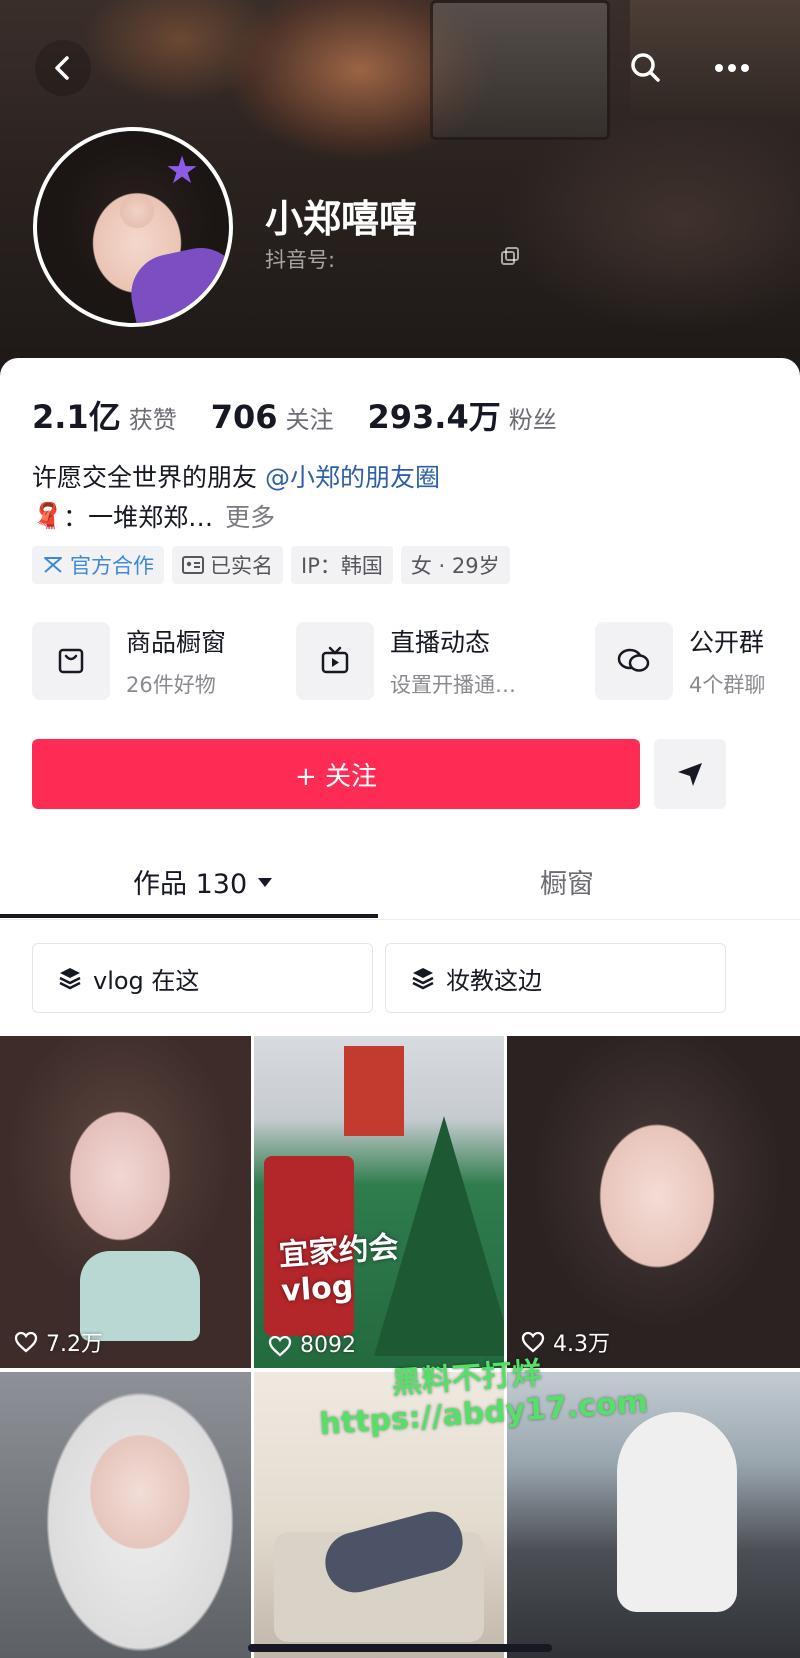 The height and width of the screenshot is (1658, 800). Describe the element at coordinates (400, 882) in the screenshot. I see `content-tabs: 作品 130 橱窗` at that location.